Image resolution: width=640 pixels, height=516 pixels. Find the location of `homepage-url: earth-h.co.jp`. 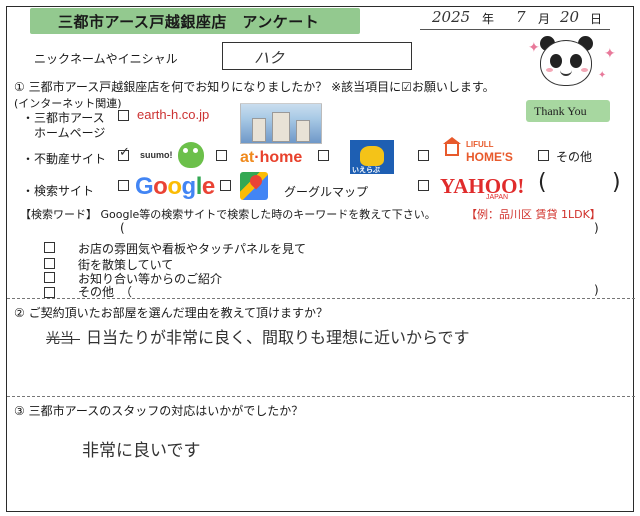

homepage-url: earth-h.co.jp is located at coordinates (173, 114).